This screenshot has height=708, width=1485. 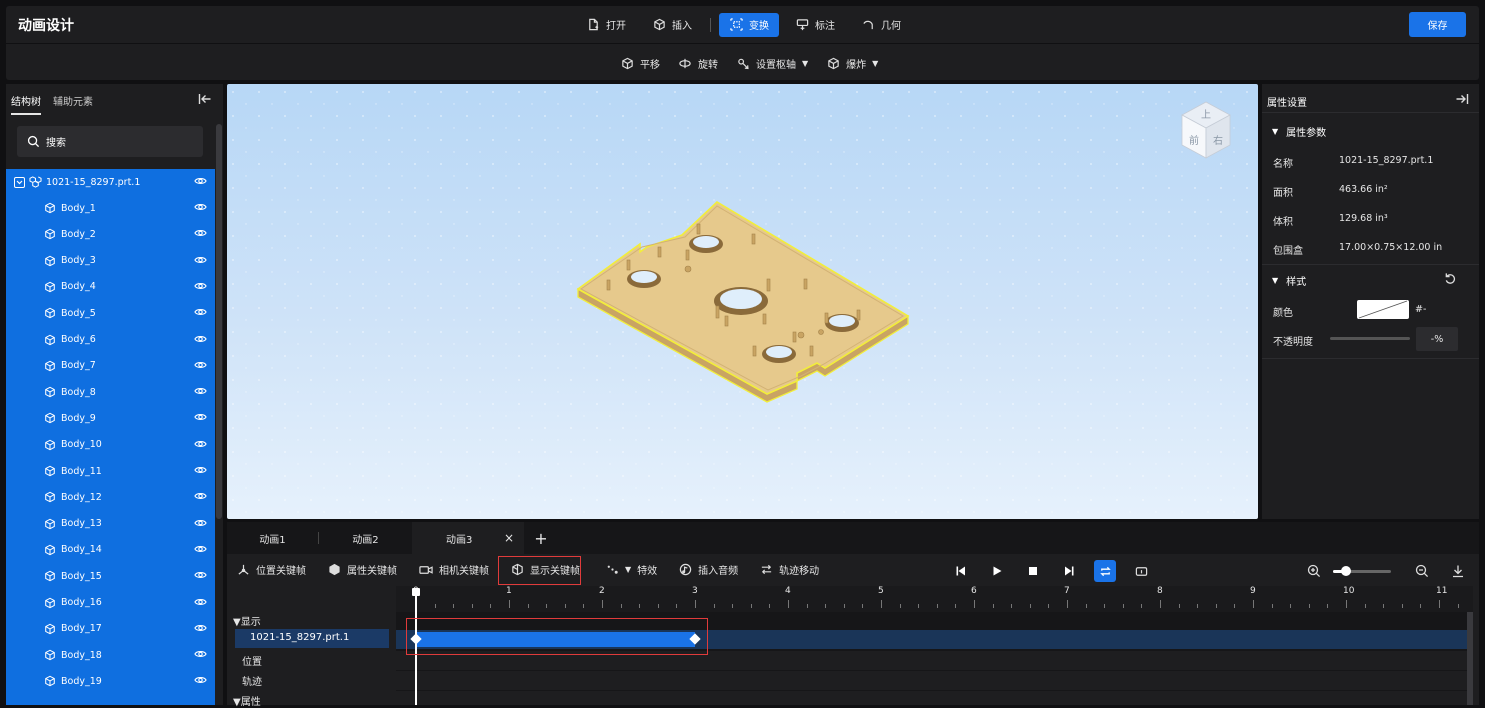 What do you see at coordinates (46, 26) in the screenshot?
I see `app-title: 动画设计` at bounding box center [46, 26].